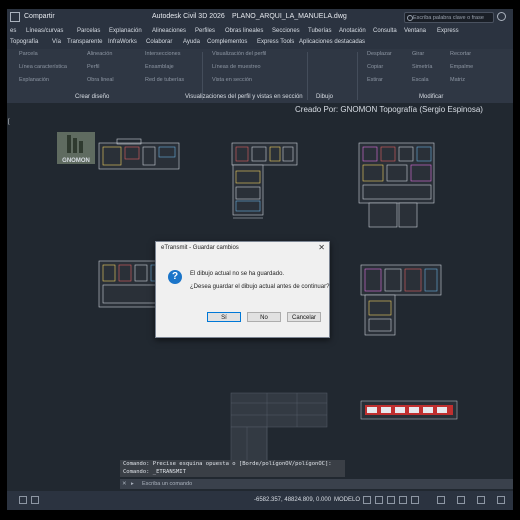  Describe the element at coordinates (431, 97) in the screenshot. I see `group-modificar: Modificar` at that location.